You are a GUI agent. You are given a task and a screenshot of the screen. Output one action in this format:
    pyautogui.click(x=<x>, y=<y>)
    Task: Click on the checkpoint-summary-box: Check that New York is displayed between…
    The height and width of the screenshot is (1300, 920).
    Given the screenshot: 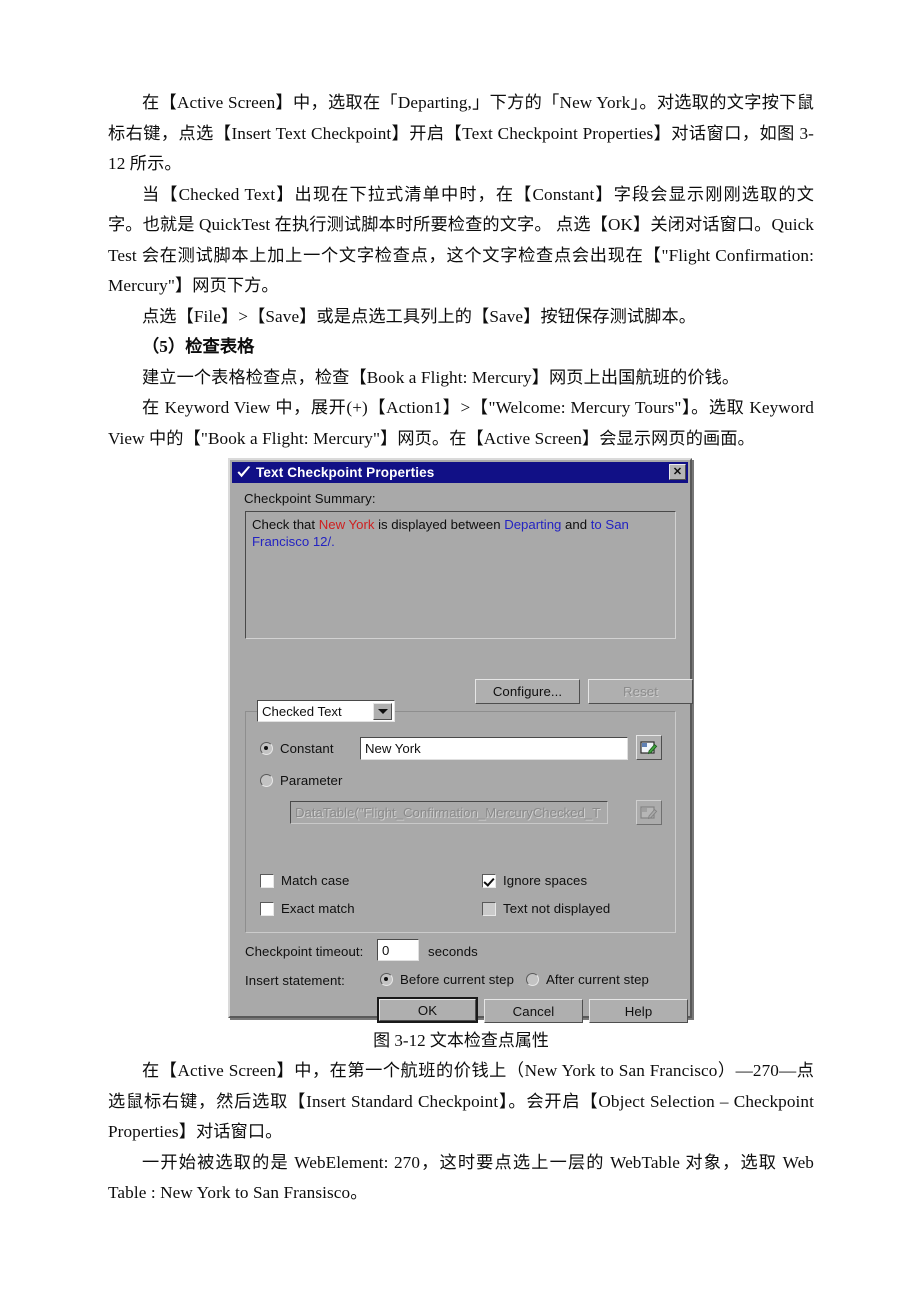 What is the action you would take?
    pyautogui.click(x=460, y=575)
    